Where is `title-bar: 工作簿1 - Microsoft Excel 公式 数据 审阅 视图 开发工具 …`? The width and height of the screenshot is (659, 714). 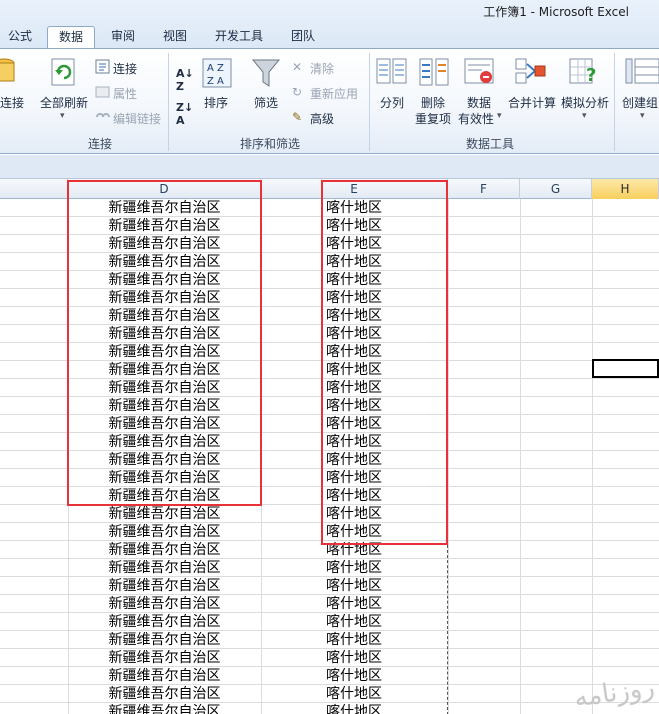 title-bar: 工作簿1 - Microsoft Excel 公式 数据 审阅 视图 开发工具 … is located at coordinates (329, 24).